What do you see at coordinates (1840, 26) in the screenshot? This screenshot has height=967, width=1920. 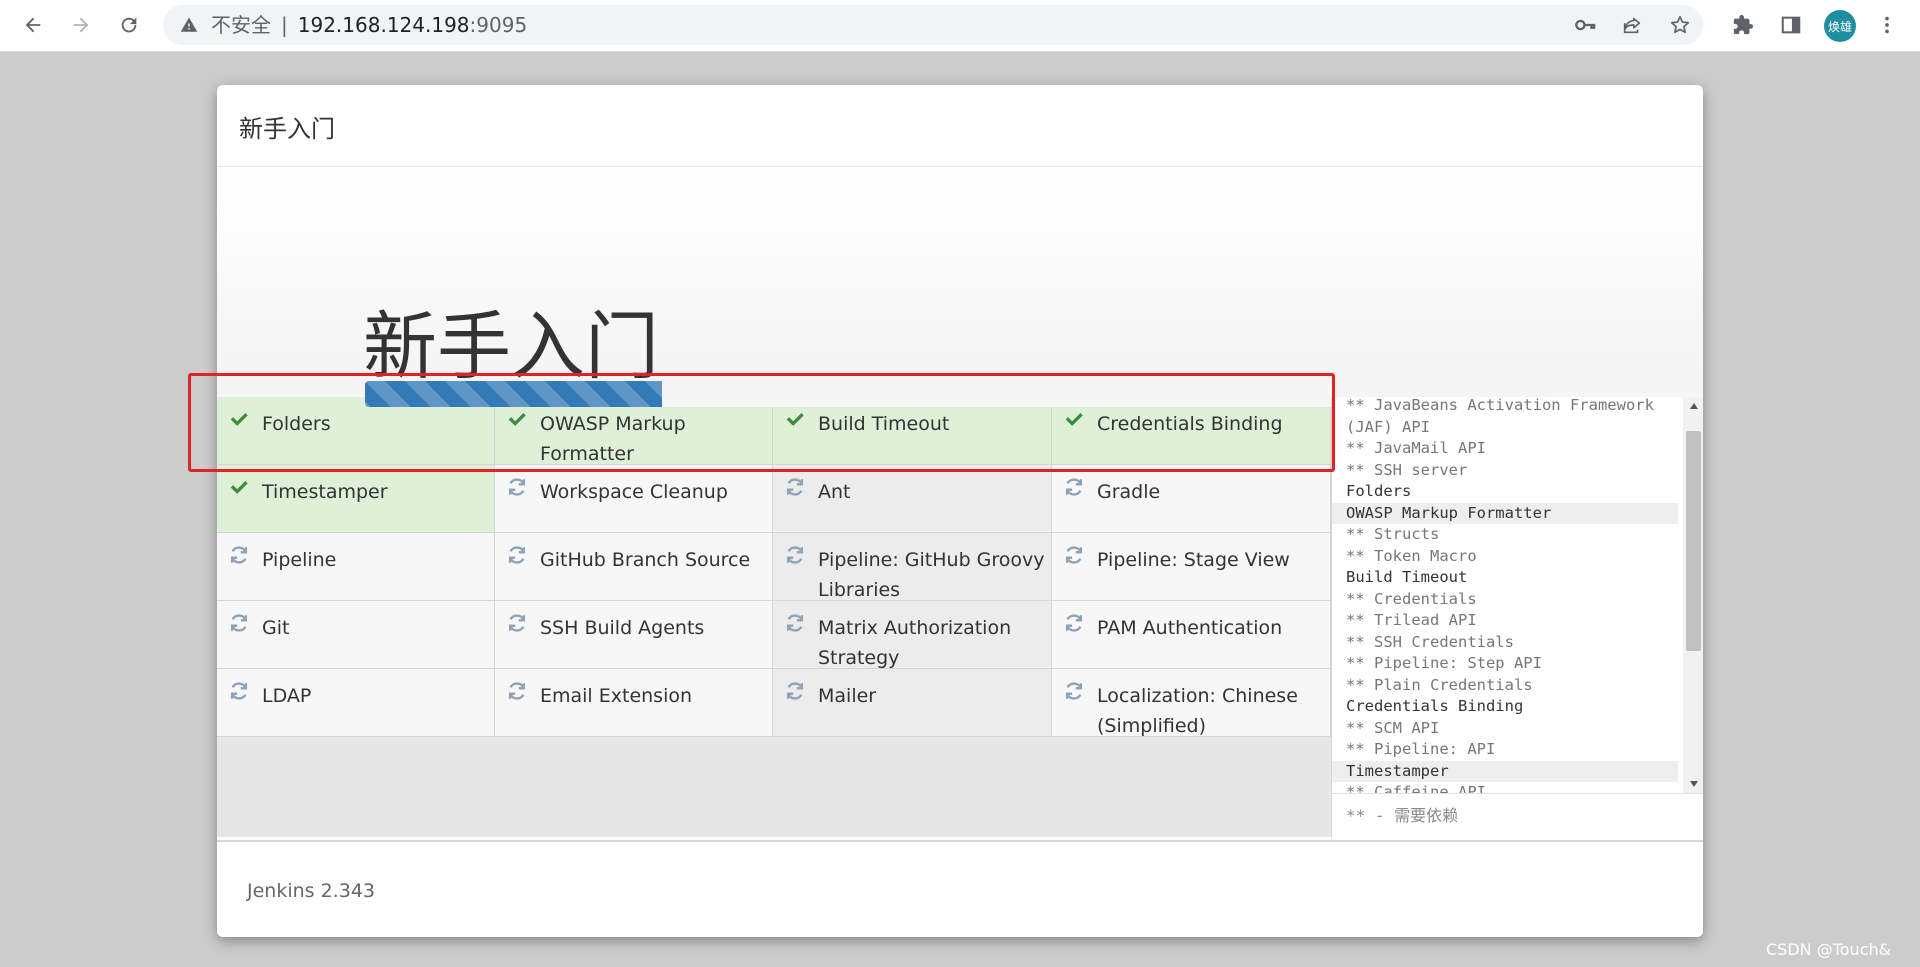 I see `avatar: 焕雄` at bounding box center [1840, 26].